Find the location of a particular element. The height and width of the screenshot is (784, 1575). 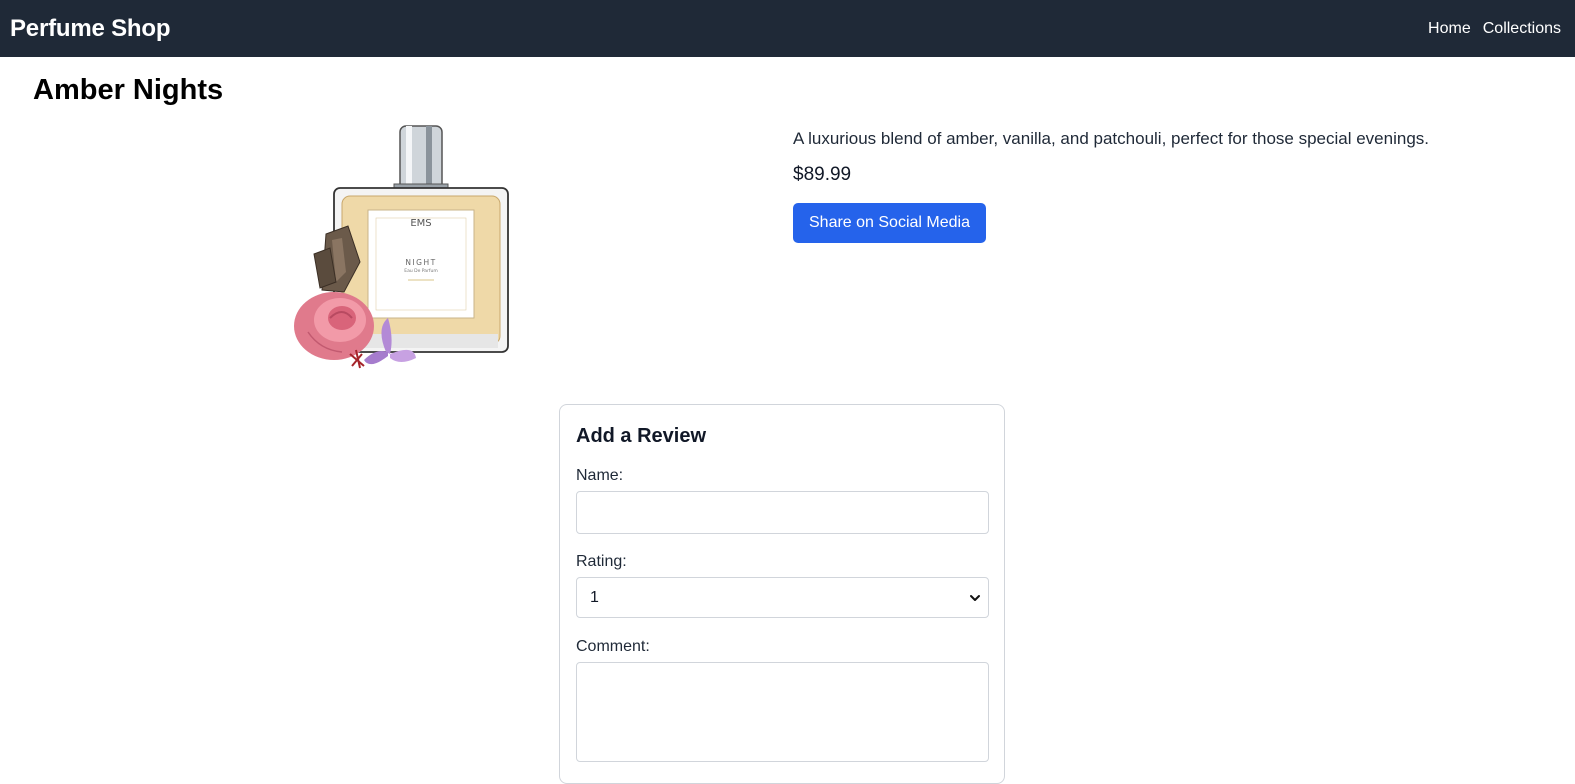

product-title: Amber Nights is located at coordinates (128, 90).